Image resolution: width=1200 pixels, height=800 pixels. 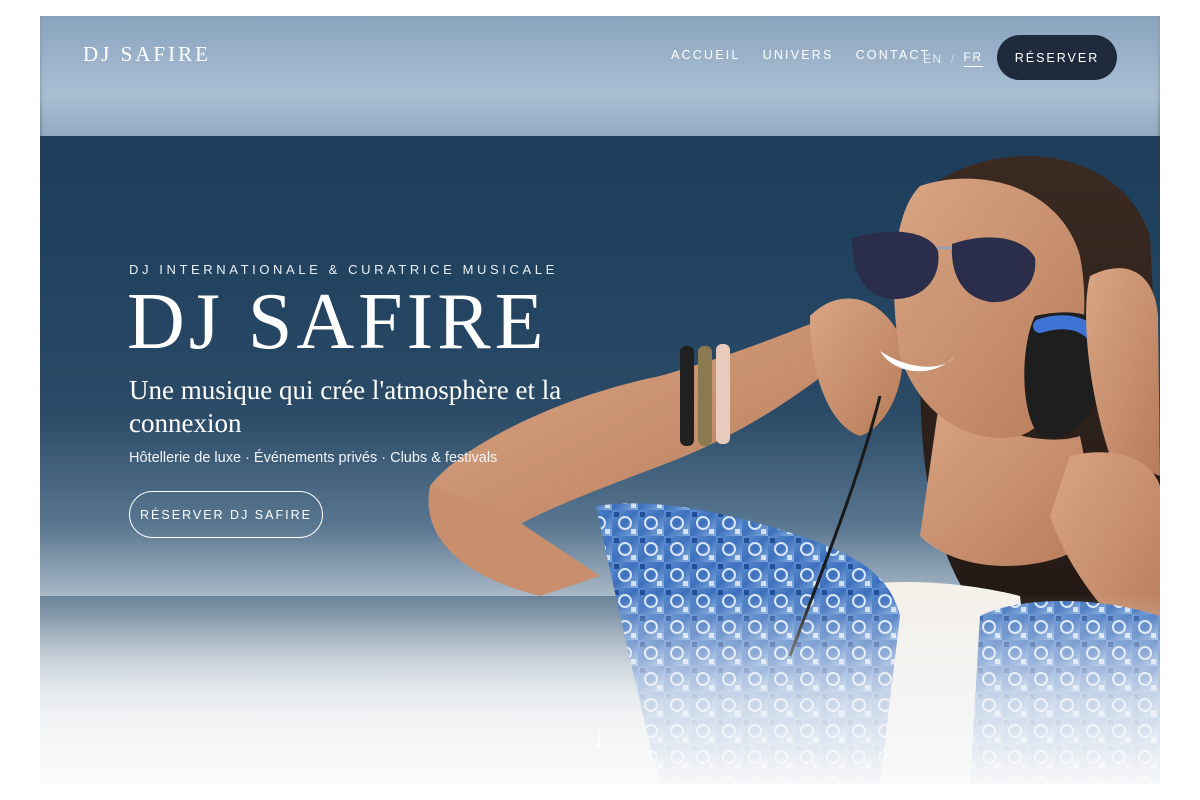 What do you see at coordinates (599, 738) in the screenshot?
I see `arrow-down-icon` at bounding box center [599, 738].